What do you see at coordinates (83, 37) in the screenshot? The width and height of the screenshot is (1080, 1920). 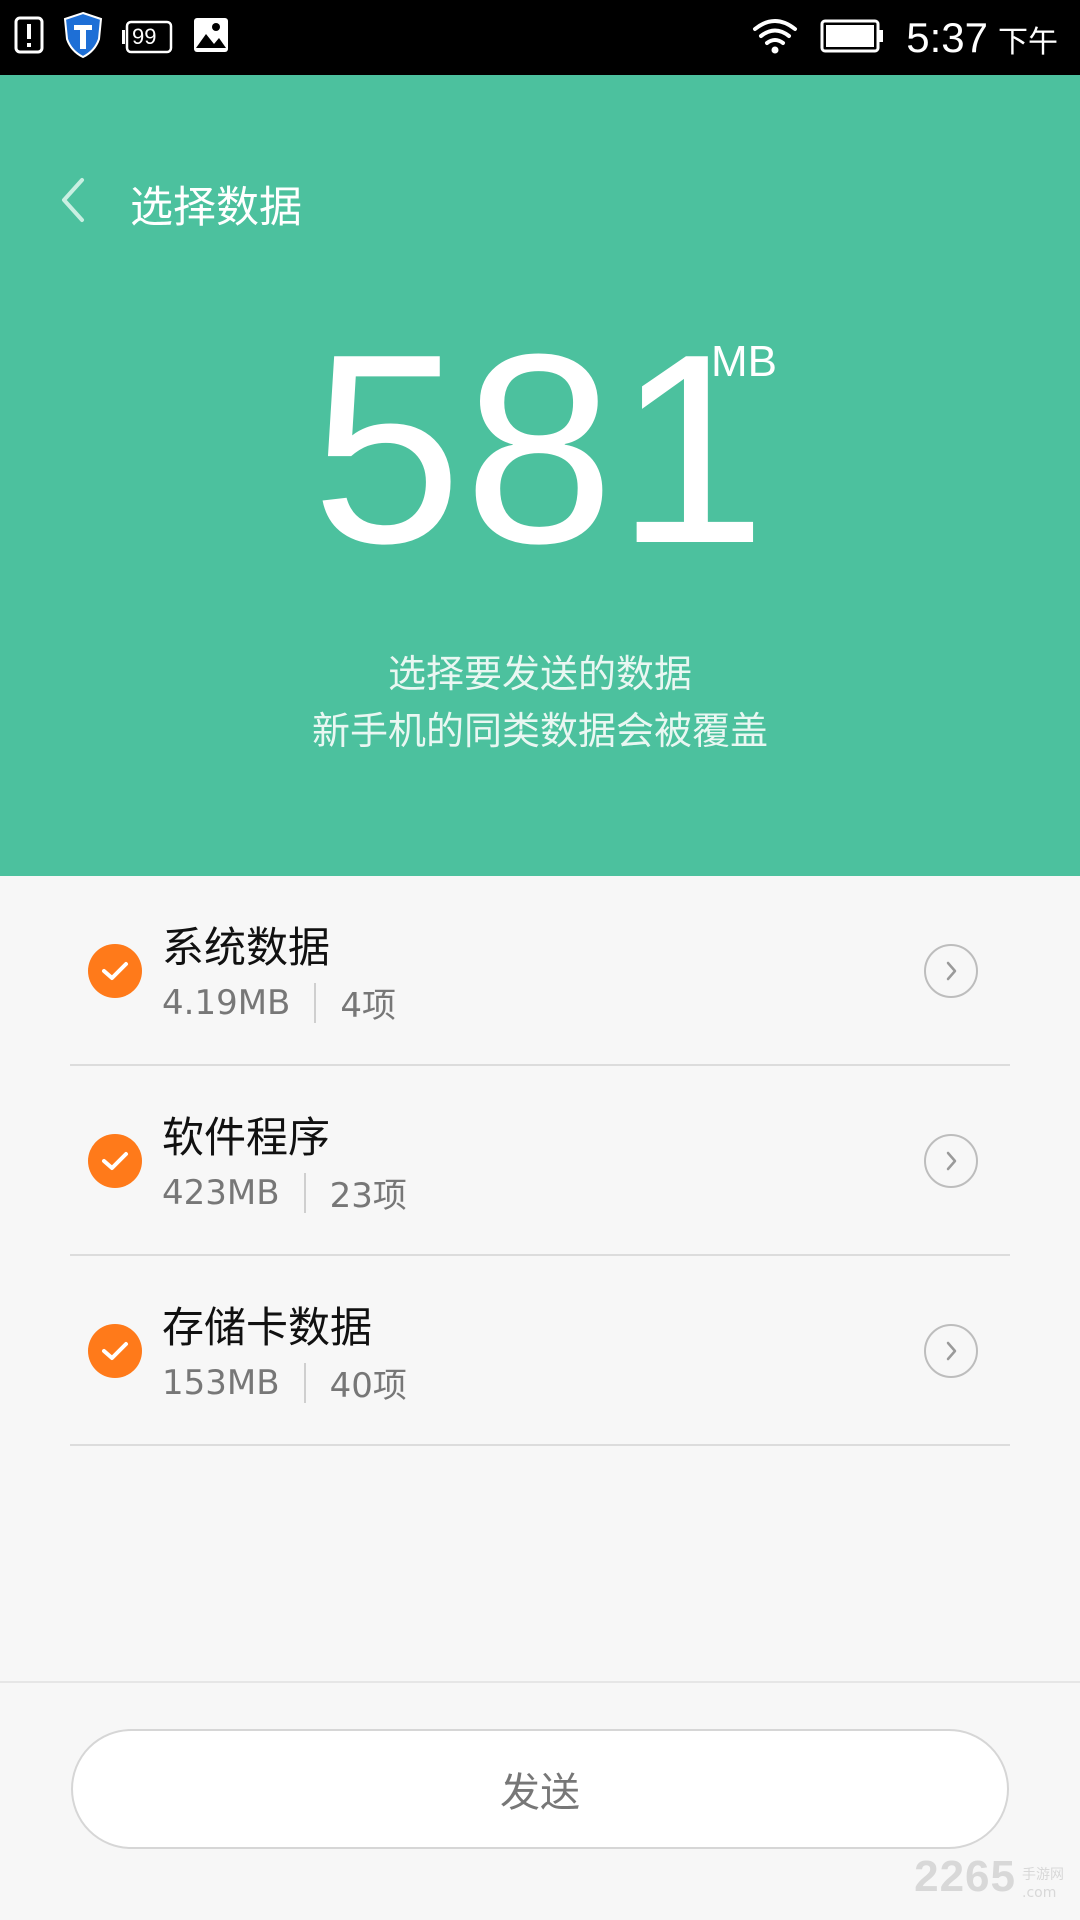 I see `shield-icon` at bounding box center [83, 37].